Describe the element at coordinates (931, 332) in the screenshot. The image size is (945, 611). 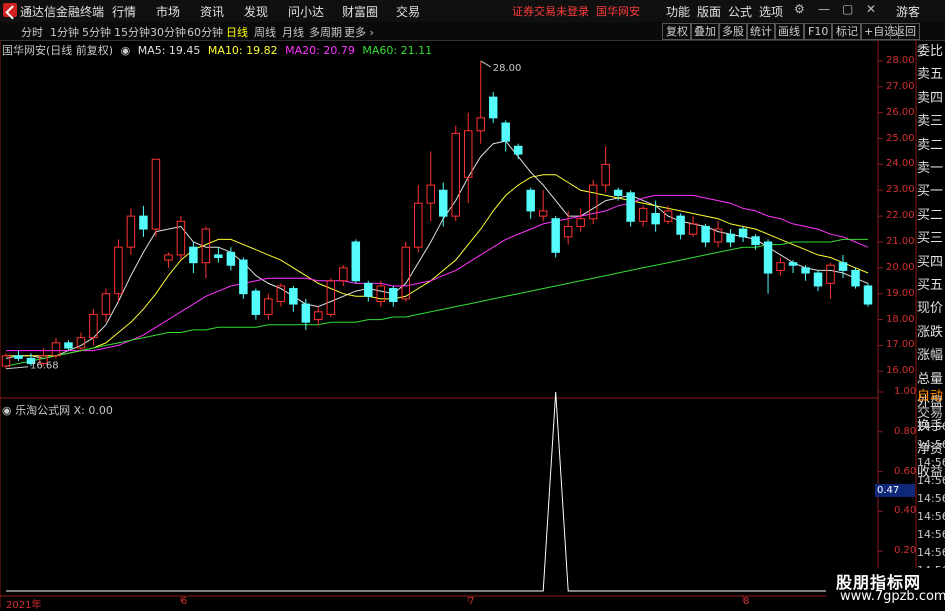
I see `side-zhangdie: 涨跌` at that location.